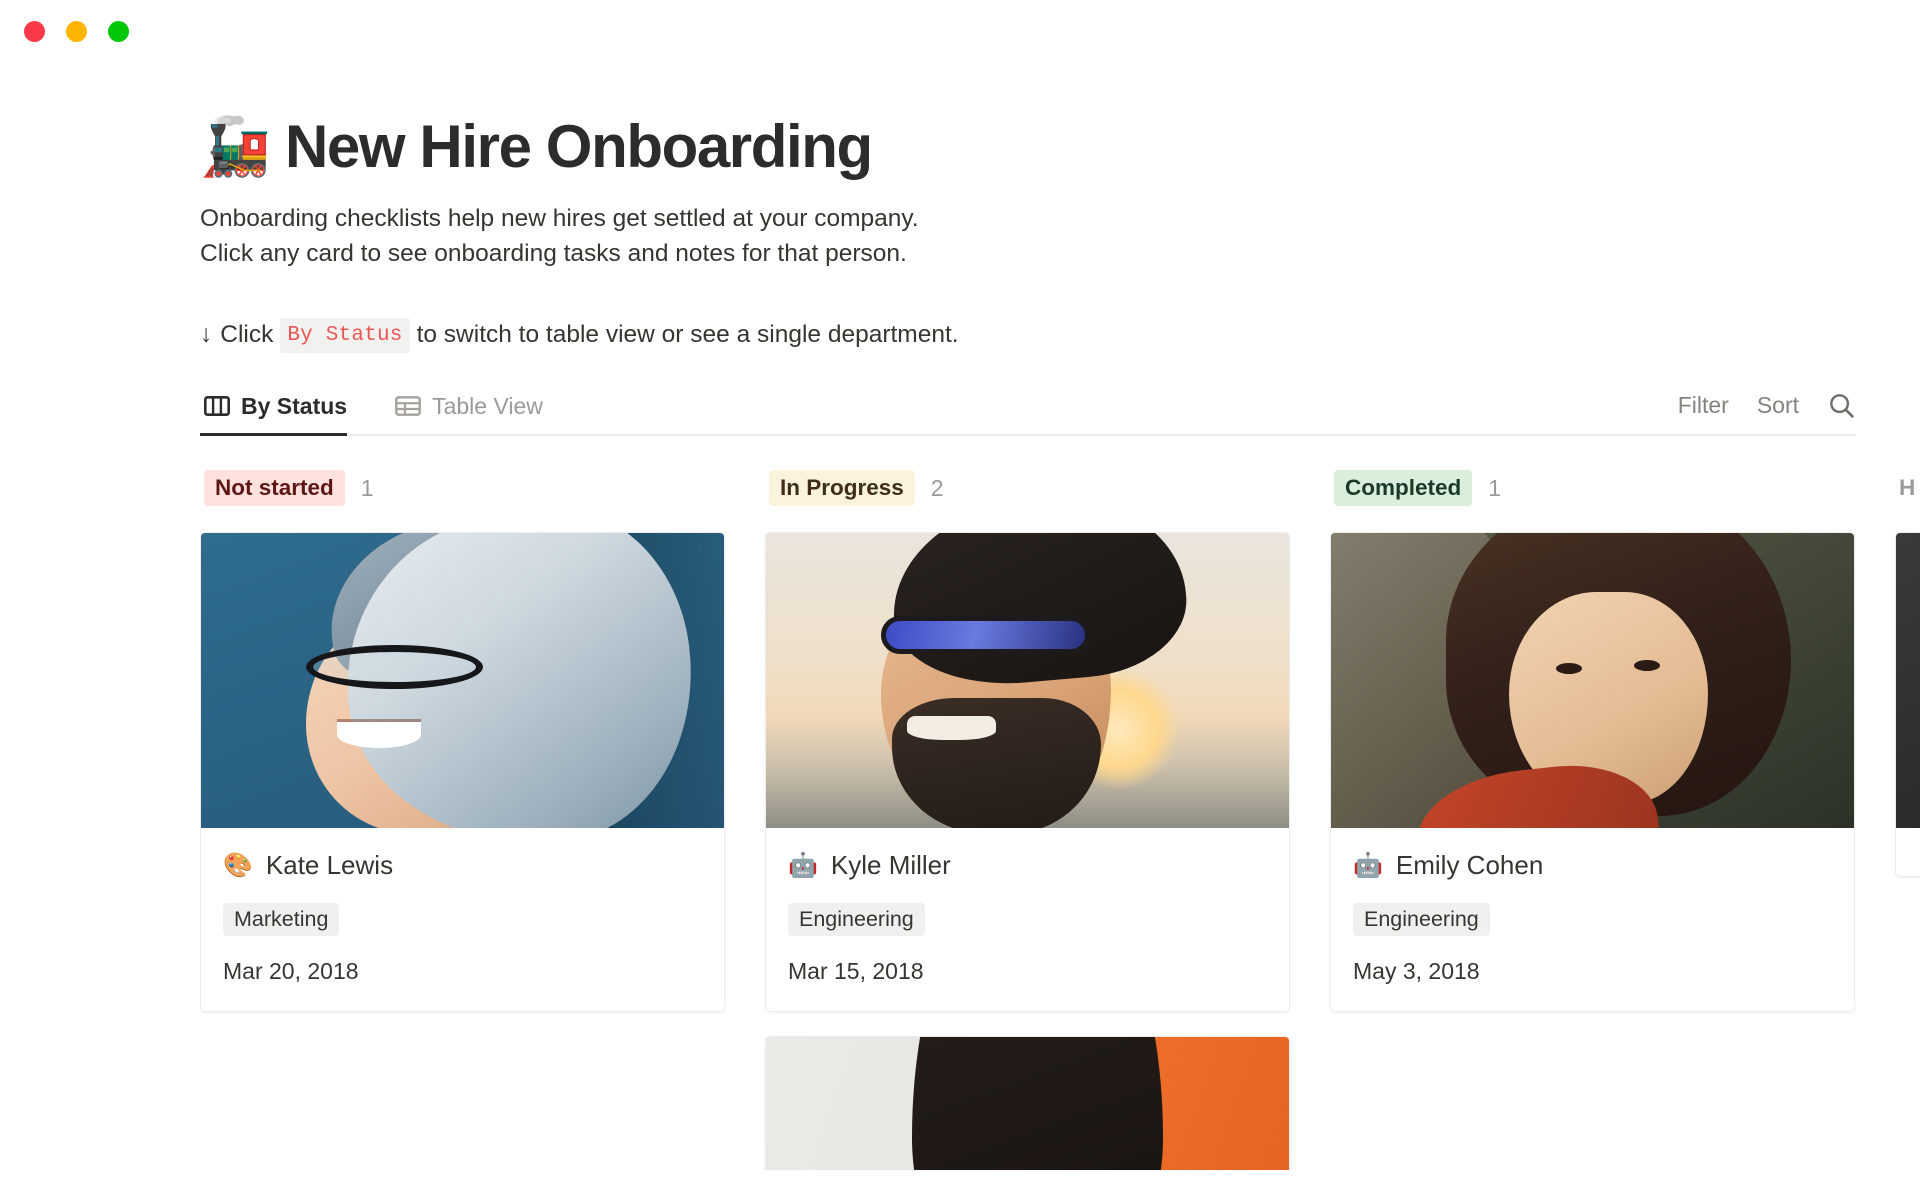 The image size is (1920, 1200). Describe the element at coordinates (294, 405) in the screenshot. I see `tab-by-status-label: By Status` at that location.